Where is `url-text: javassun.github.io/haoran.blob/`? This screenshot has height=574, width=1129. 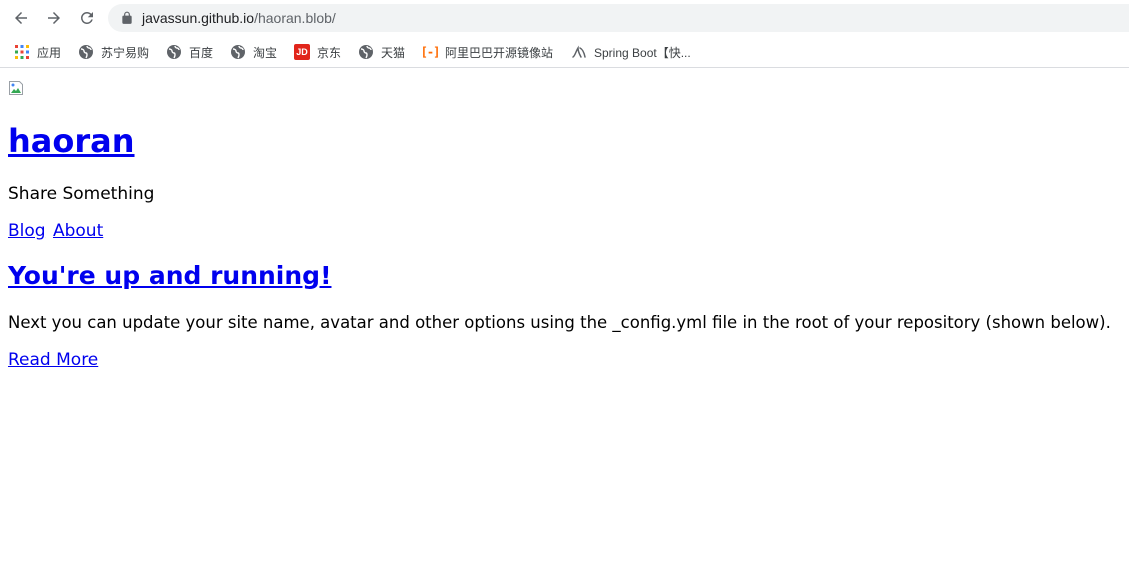 url-text: javassun.github.io/haoran.blob/ is located at coordinates (239, 18).